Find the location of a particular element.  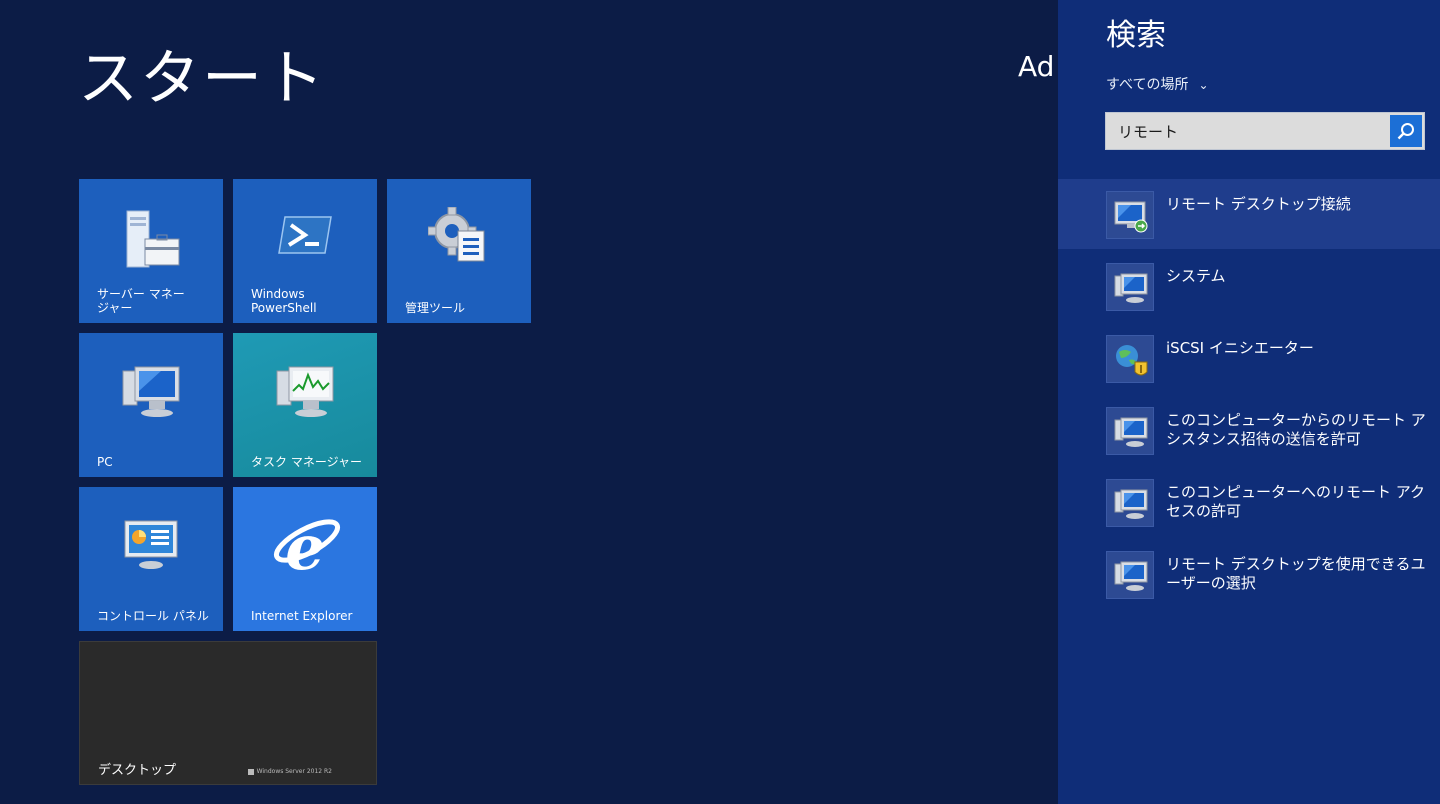

search-scope-dropdown: すべての場所 ⌄ is located at coordinates (1157, 84).